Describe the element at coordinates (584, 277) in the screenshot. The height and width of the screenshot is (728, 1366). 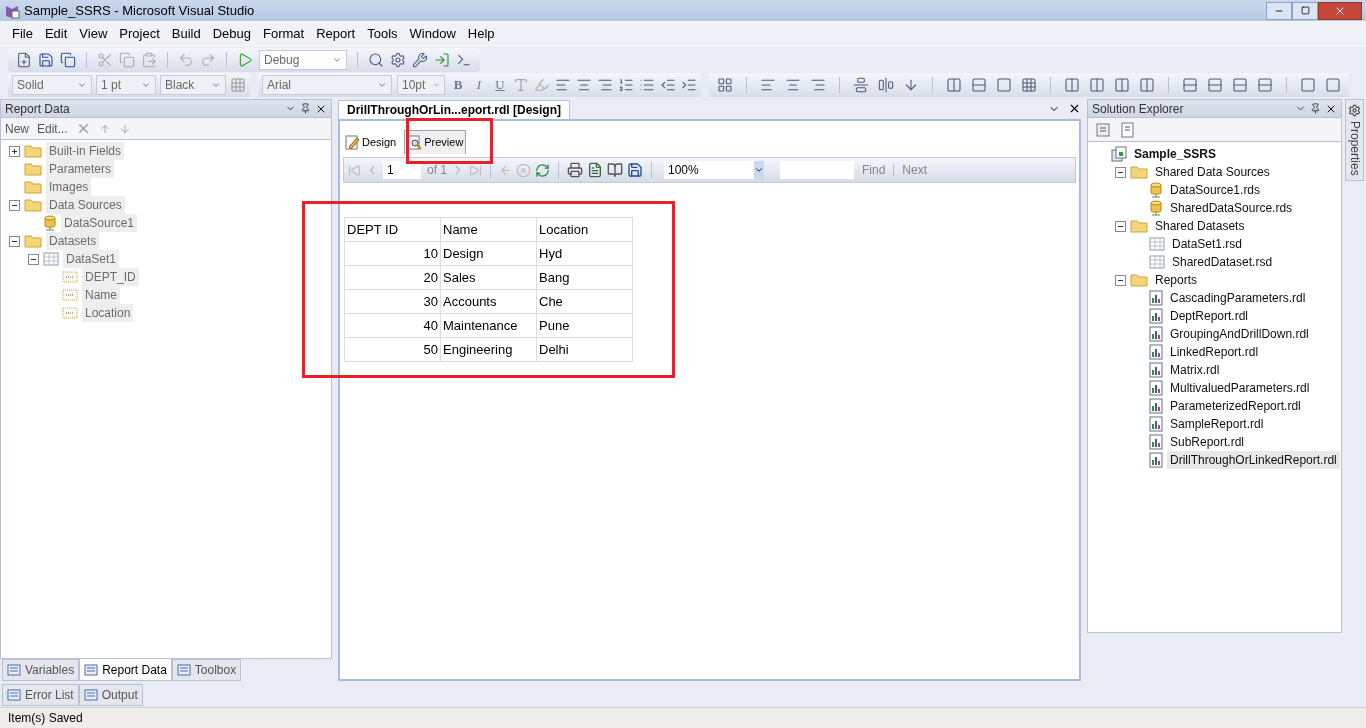
I see `table-cell: Bang` at that location.